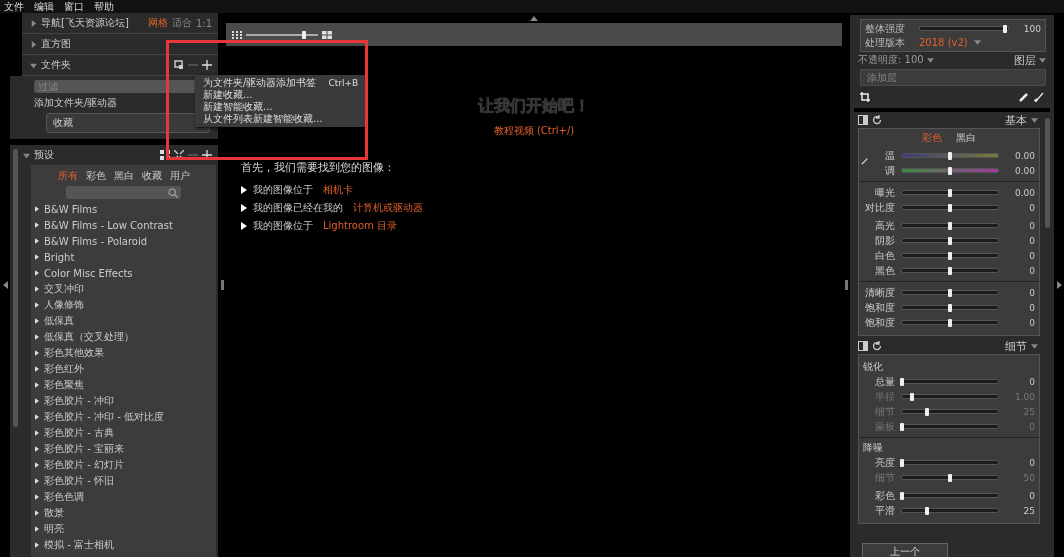  I want to click on slider-label: 曝光, so click(885, 192).